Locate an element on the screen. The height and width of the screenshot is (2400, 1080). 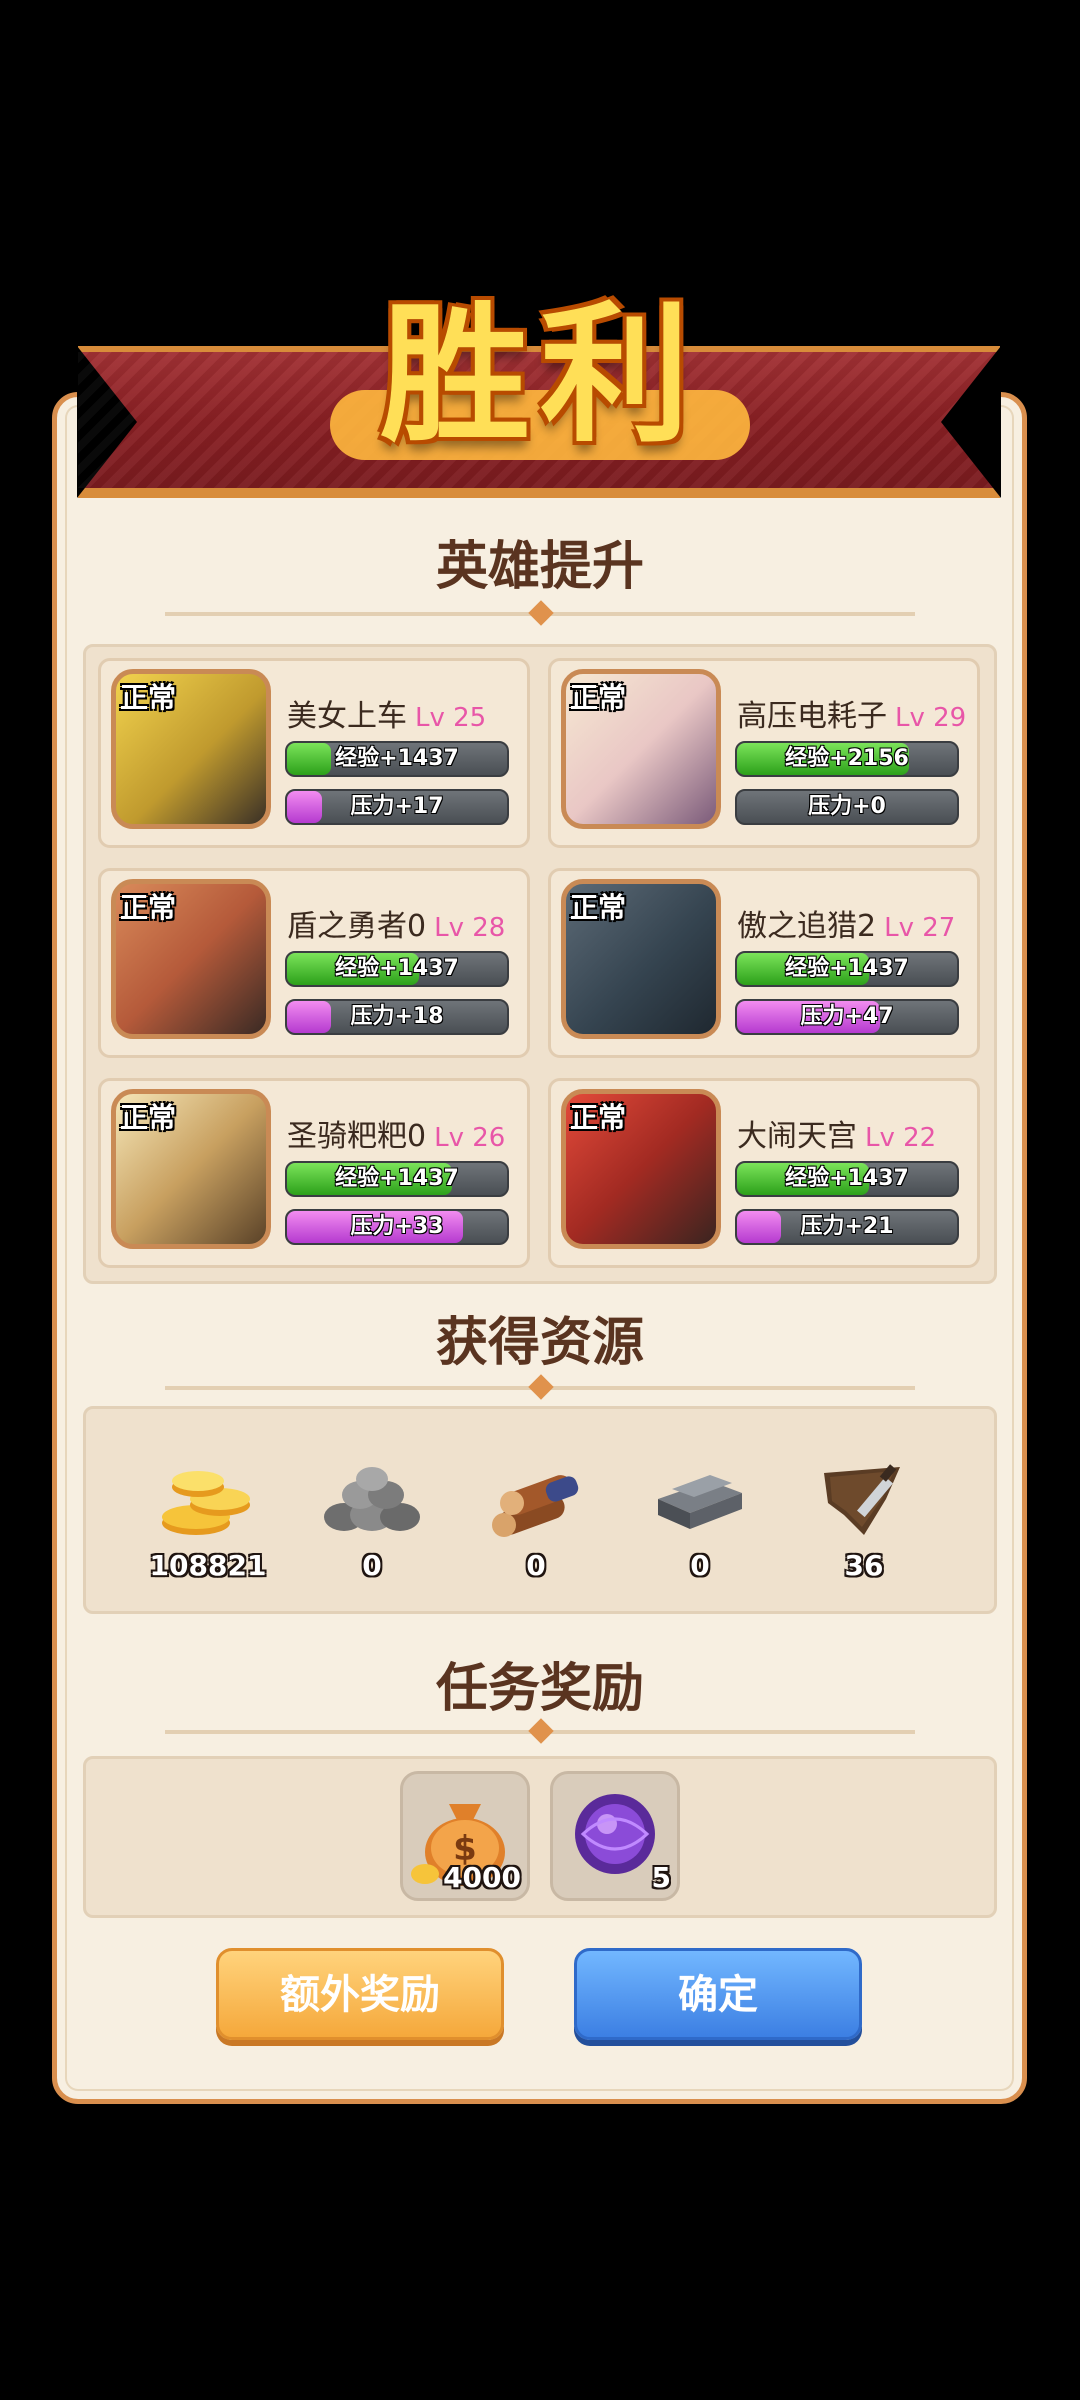
hero-card: 正常 美女上车 Lv 25 经验+1437 压力+17 is located at coordinates (314, 753).